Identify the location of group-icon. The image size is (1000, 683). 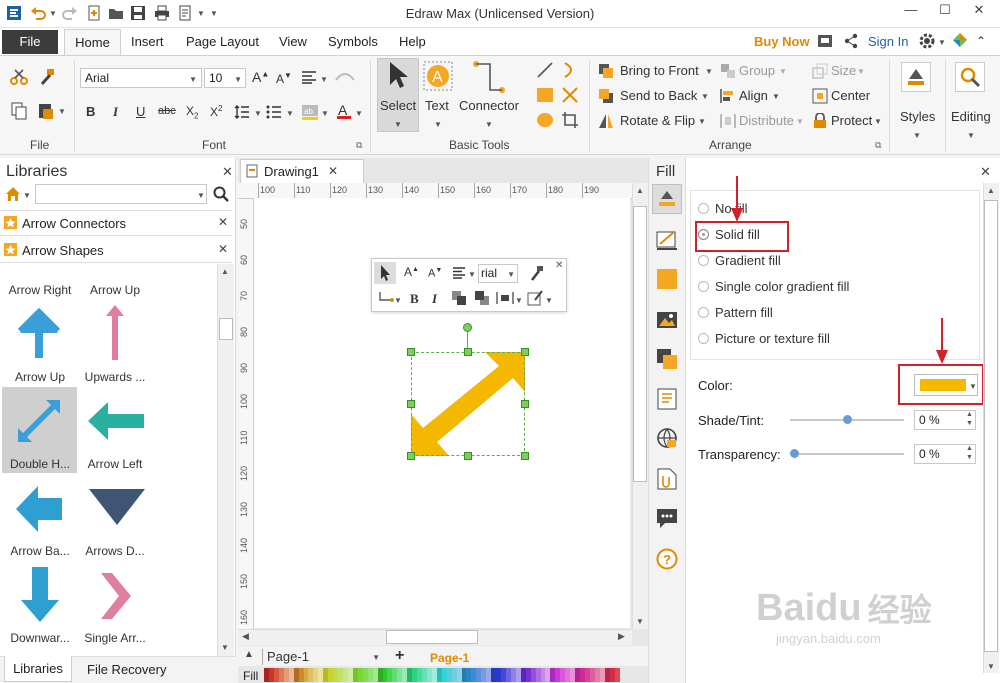
(728, 71).